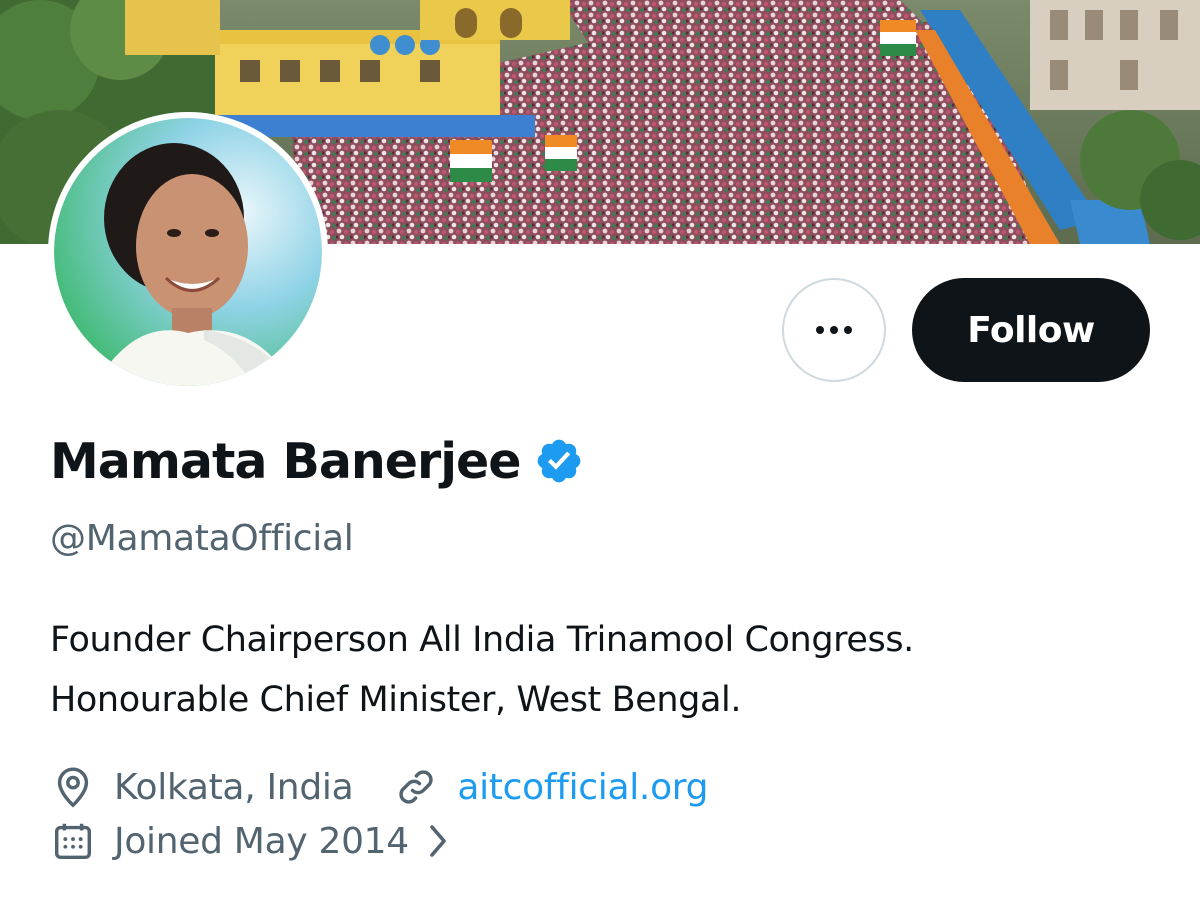  Describe the element at coordinates (188, 252) in the screenshot. I see `profile-avatar` at that location.